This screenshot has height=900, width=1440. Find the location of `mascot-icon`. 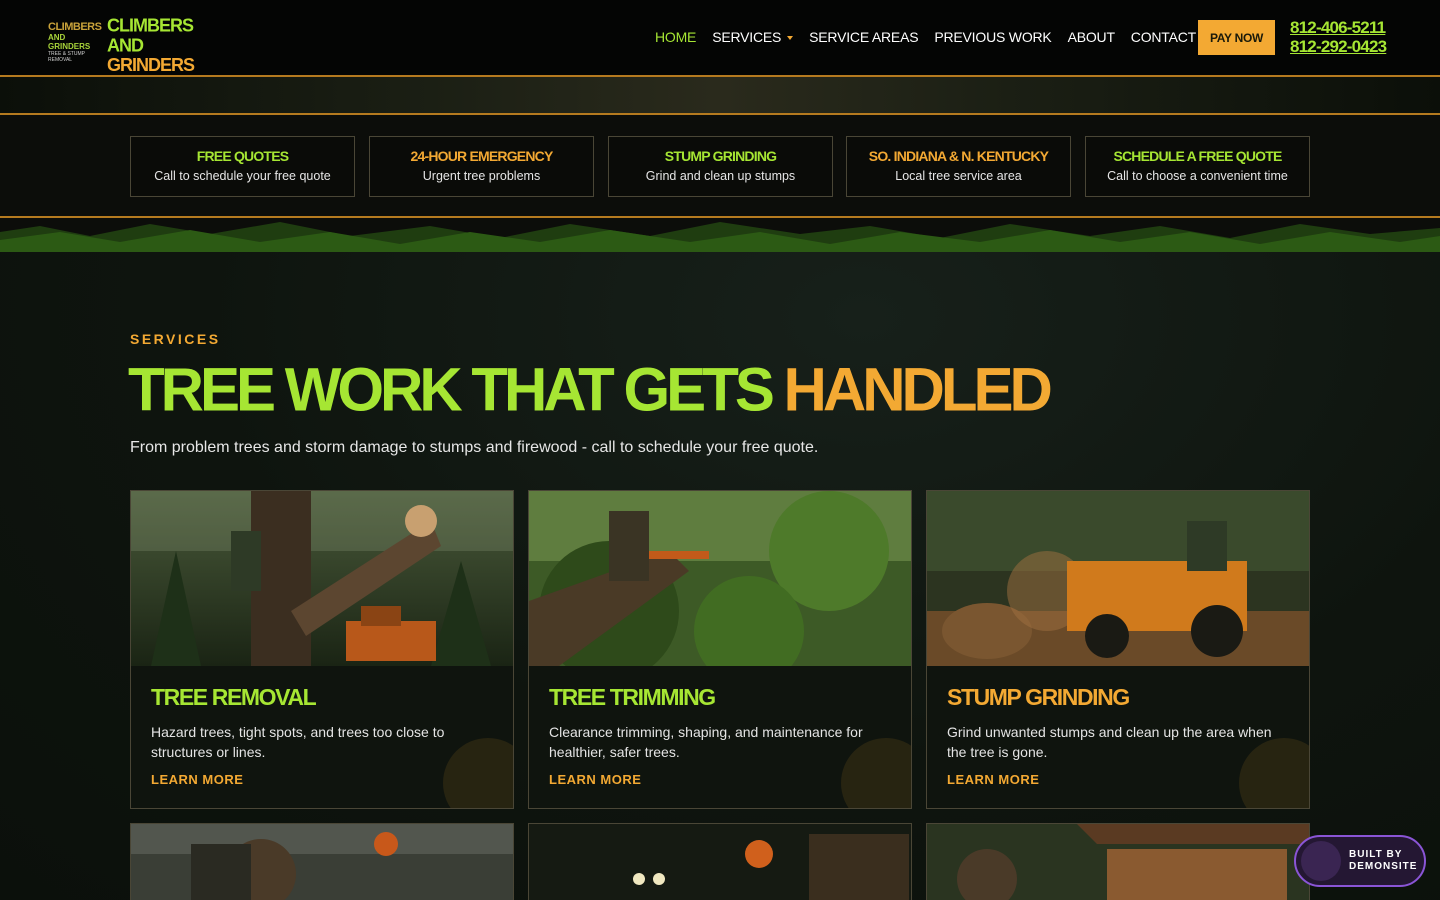

mascot-icon is located at coordinates (1321, 861).